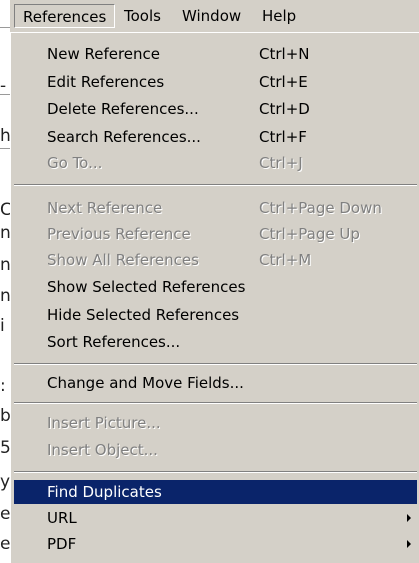  Describe the element at coordinates (146, 287) in the screenshot. I see `menu-item-label: Show Selected References` at that location.